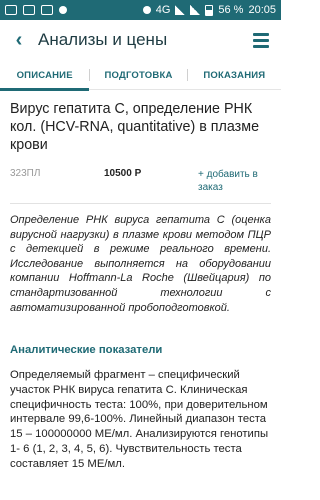 Image resolution: width=320 pixels, height=500 pixels. Describe the element at coordinates (180, 10) in the screenshot. I see `signal-icon` at that location.